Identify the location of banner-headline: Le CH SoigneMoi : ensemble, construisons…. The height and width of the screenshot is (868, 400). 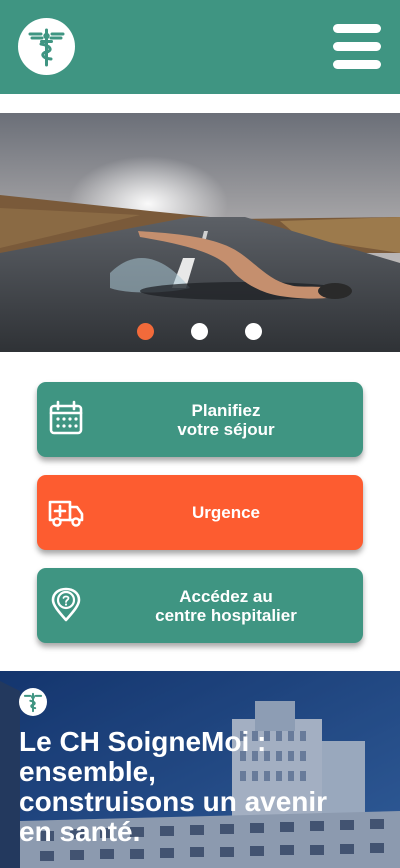
(204, 787).